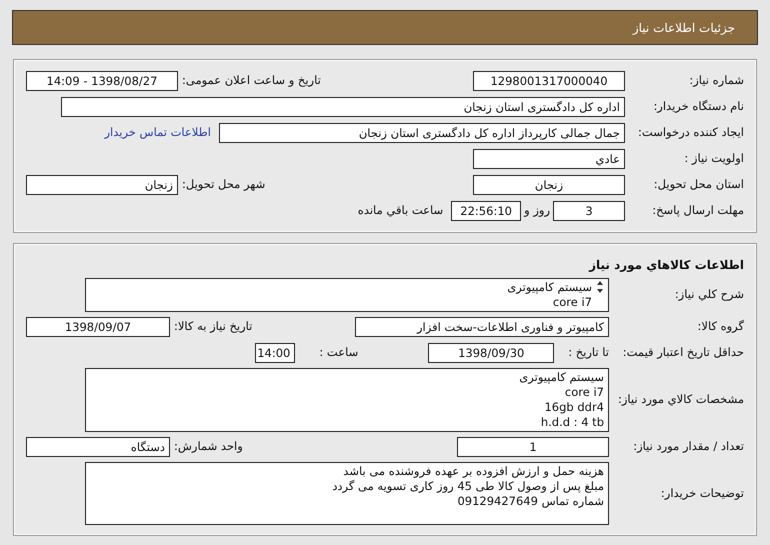 Image resolution: width=770 pixels, height=545 pixels. What do you see at coordinates (98, 327) in the screenshot?
I see `input-field: 1398/09/07` at bounding box center [98, 327].